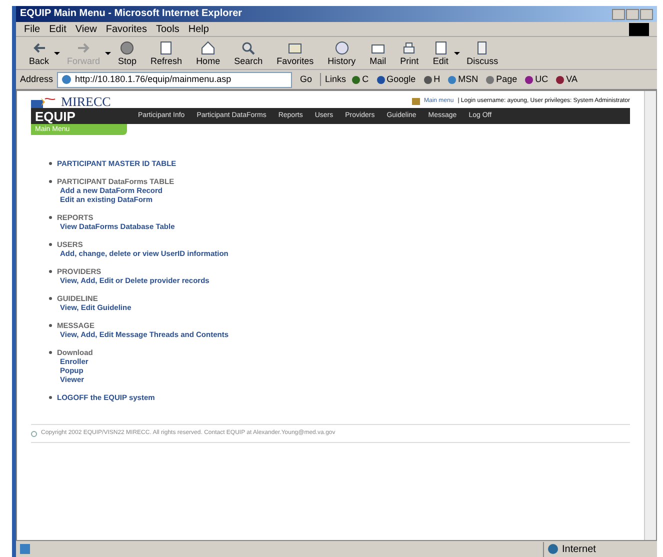  Describe the element at coordinates (639, 29) in the screenshot. I see `throbber-logo` at that location.